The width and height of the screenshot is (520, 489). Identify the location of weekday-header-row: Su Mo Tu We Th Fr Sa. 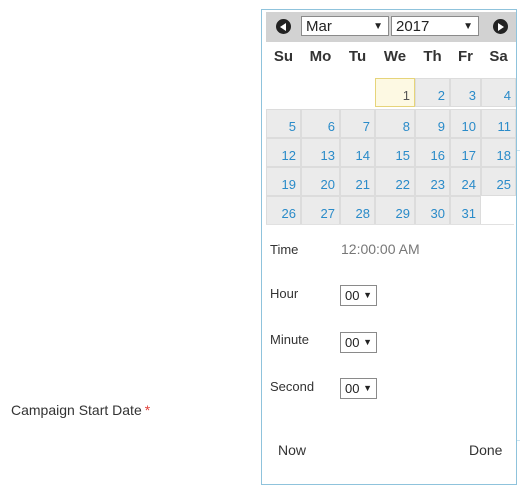
(391, 60).